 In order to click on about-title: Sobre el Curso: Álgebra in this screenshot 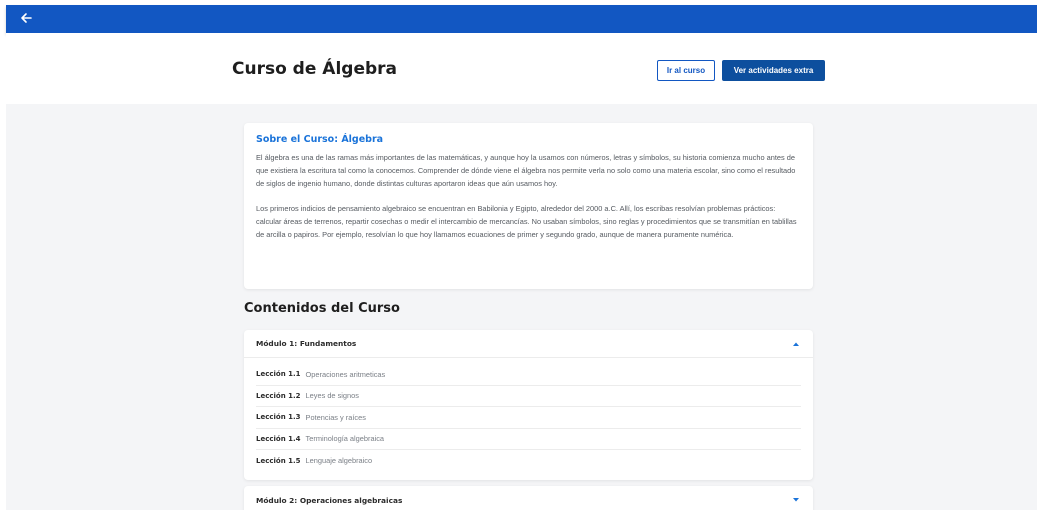, I will do `click(320, 139)`.